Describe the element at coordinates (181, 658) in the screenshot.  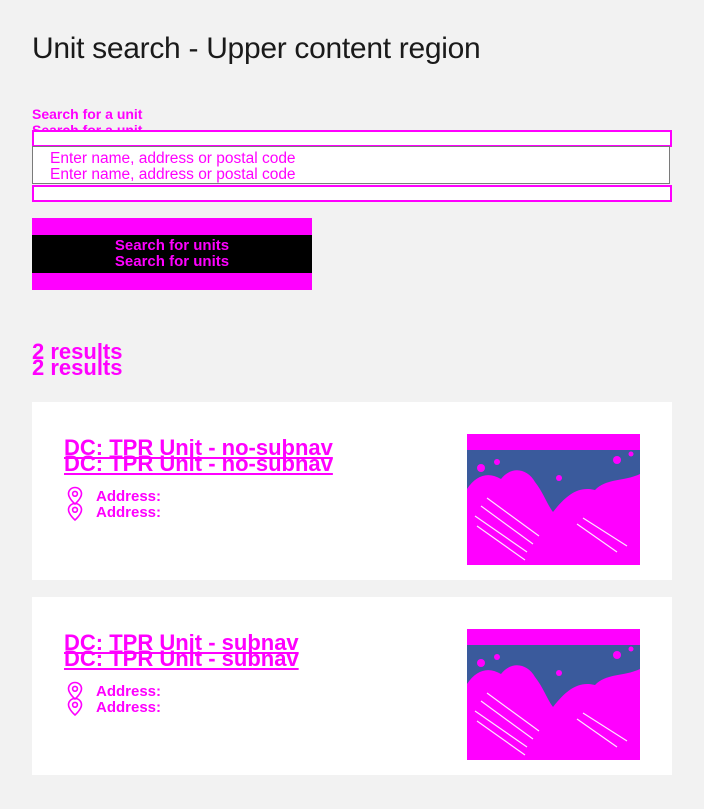
I see `unit-title-duplicate: DC: TPR Unit - subnav` at that location.